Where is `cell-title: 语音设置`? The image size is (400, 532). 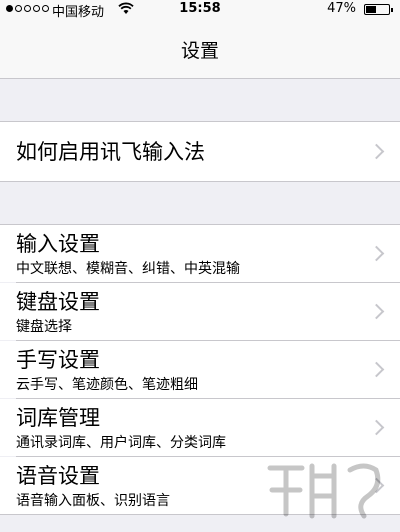
cell-title: 语音设置 is located at coordinates (58, 476).